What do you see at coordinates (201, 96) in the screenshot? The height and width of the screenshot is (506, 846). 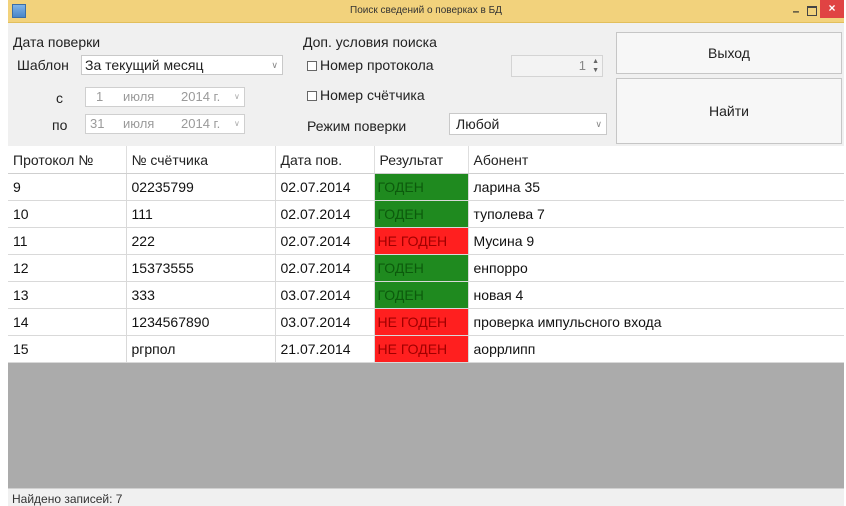 I see `from-year: 2014 г.` at bounding box center [201, 96].